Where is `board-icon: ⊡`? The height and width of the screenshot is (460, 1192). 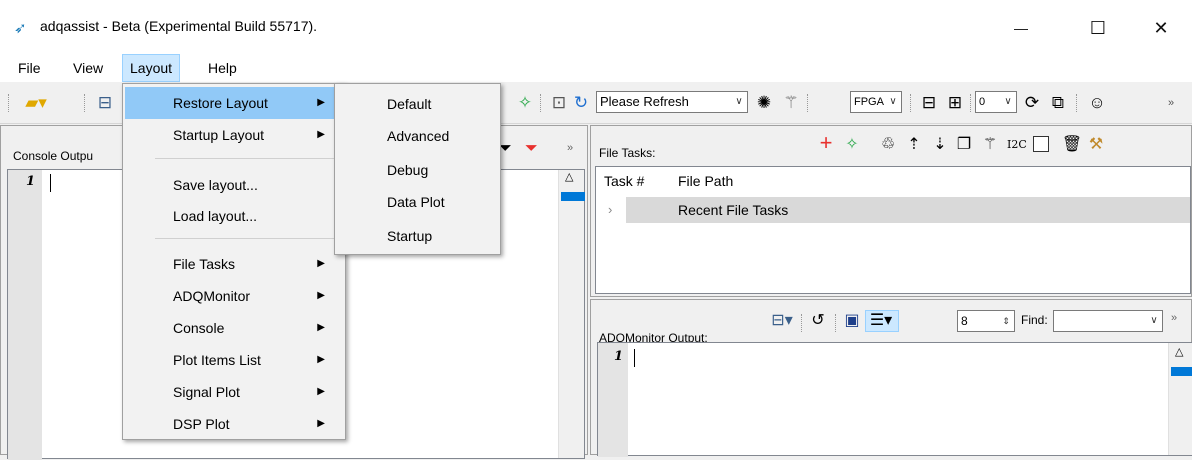 board-icon: ⊡ is located at coordinates (559, 103).